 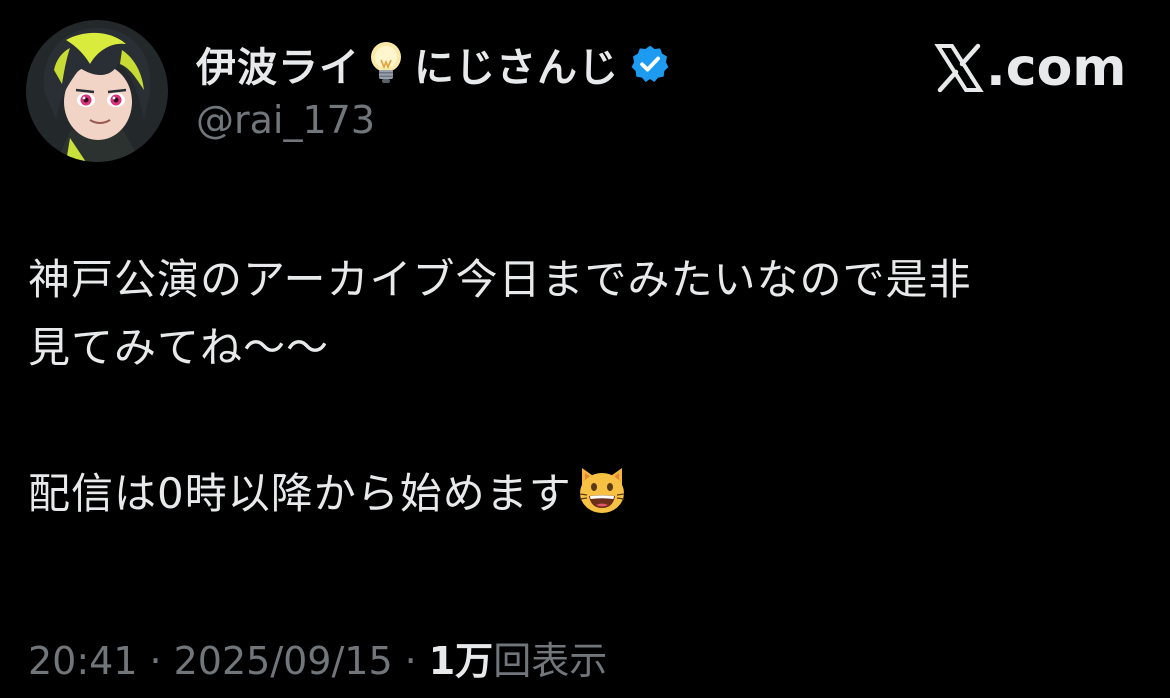 I want to click on x-logo-icon, so click(x=959, y=68).